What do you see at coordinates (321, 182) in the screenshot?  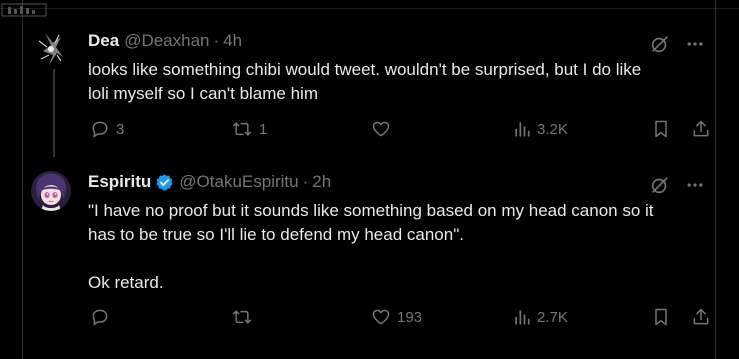 I see `timestamp: 2h` at bounding box center [321, 182].